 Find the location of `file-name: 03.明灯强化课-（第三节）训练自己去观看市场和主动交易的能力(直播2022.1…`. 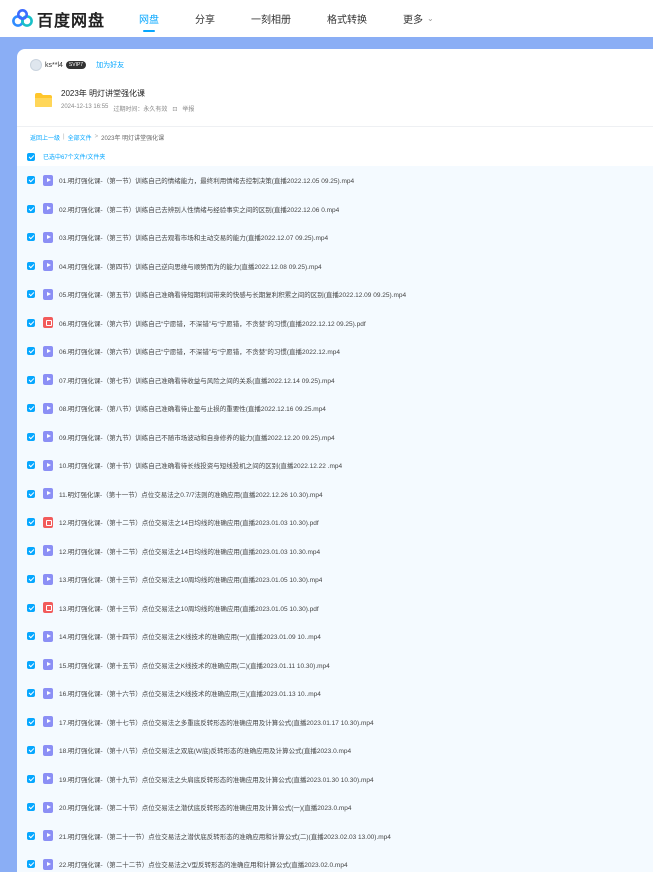

file-name: 03.明灯强化课-（第三节）训练自己去观看市场和主动交易的能力(直播2022.1… is located at coordinates (193, 237).